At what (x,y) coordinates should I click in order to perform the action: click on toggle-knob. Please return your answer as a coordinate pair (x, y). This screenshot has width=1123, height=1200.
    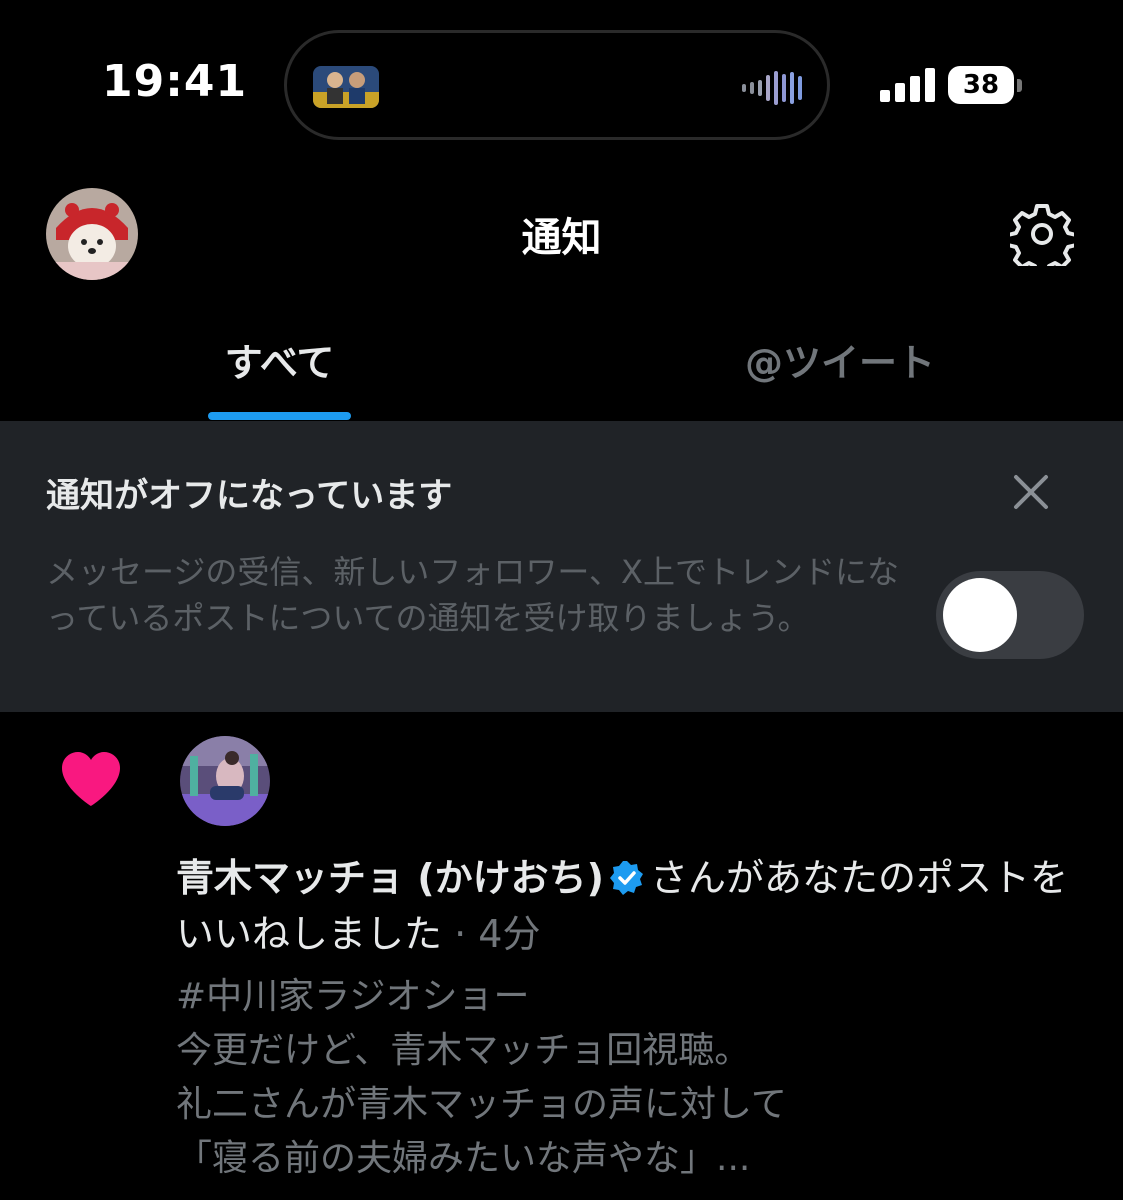
    Looking at the image, I should click on (980, 615).